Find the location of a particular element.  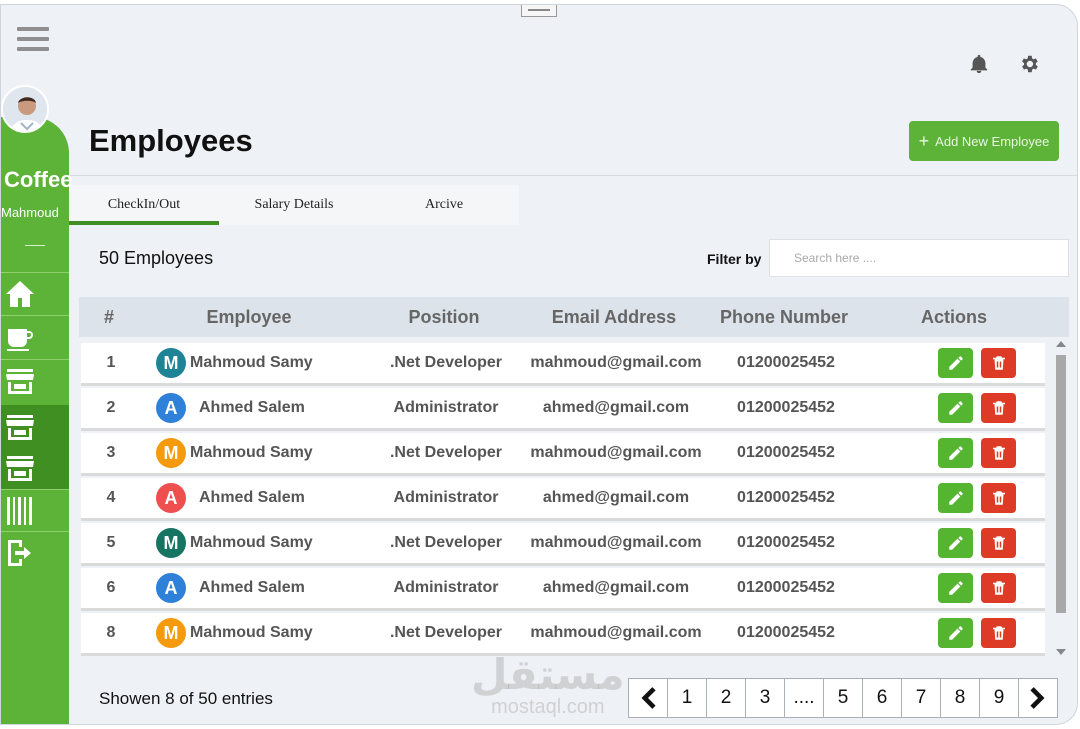

page-button: 6 is located at coordinates (882, 698).